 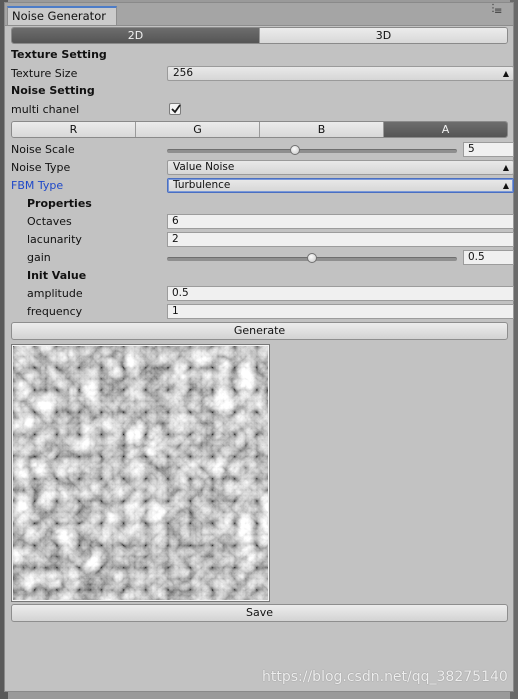 I want to click on fbm-type-row: FBM Type Turbulence ▲, so click(x=262, y=186).